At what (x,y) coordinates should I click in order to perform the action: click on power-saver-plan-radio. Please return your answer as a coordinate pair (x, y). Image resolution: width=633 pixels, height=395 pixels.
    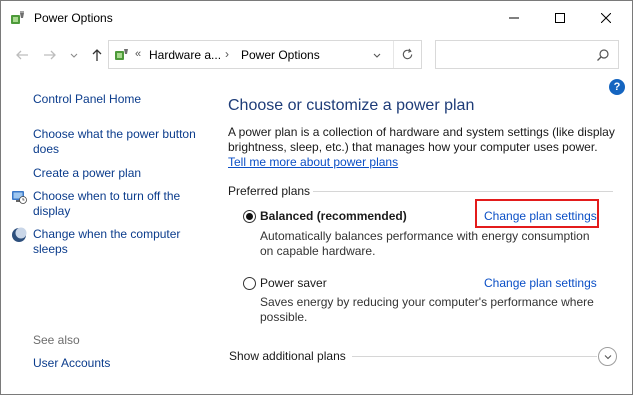
    Looking at the image, I should click on (249, 283).